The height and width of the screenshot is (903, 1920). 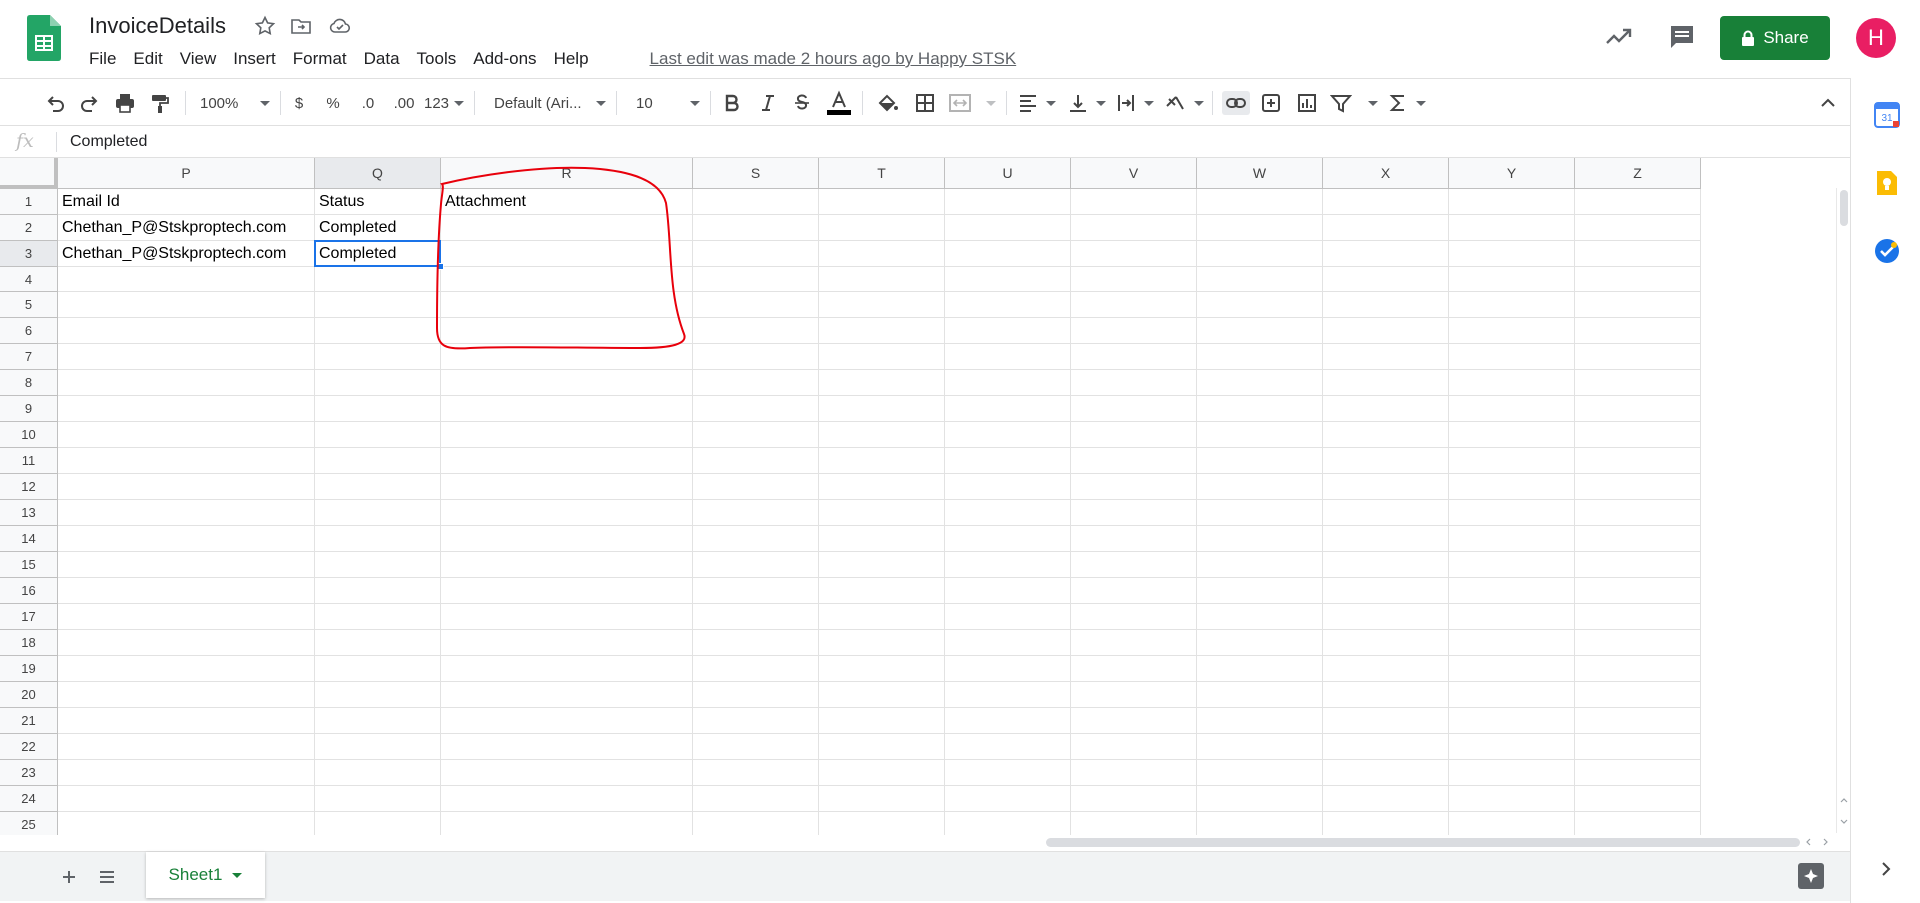 What do you see at coordinates (567, 331) in the screenshot?
I see `cell-r6` at bounding box center [567, 331].